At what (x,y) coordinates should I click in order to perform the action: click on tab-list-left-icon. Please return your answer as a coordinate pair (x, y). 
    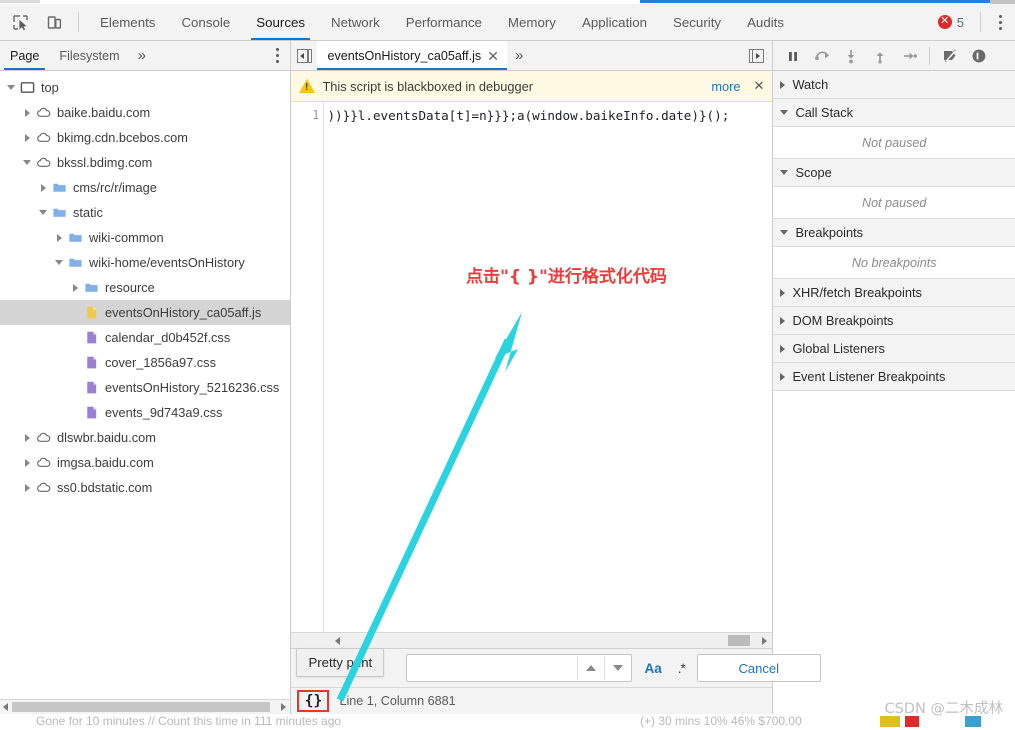
    Looking at the image, I should click on (304, 55).